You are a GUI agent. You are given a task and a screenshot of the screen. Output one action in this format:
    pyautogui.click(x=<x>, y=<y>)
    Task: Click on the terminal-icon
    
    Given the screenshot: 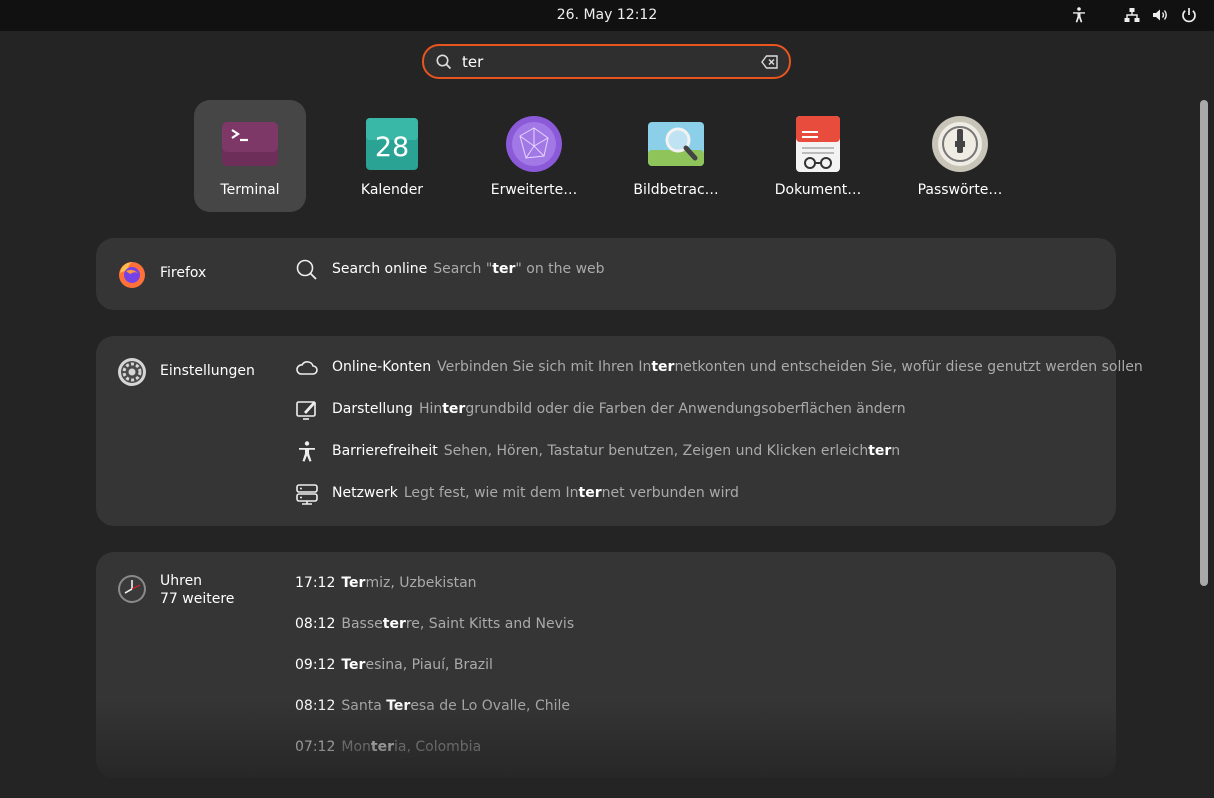 What is the action you would take?
    pyautogui.click(x=250, y=144)
    